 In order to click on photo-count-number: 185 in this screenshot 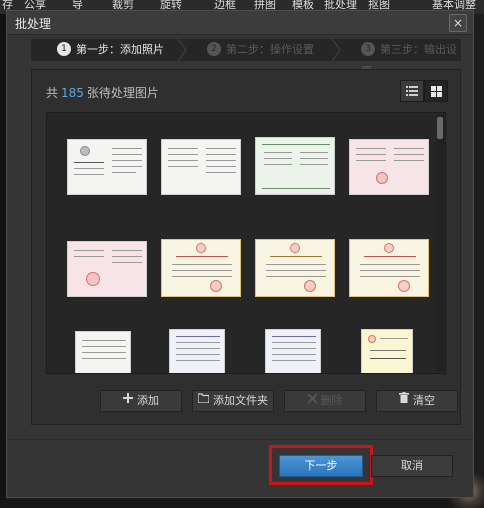, I will do `click(72, 93)`.